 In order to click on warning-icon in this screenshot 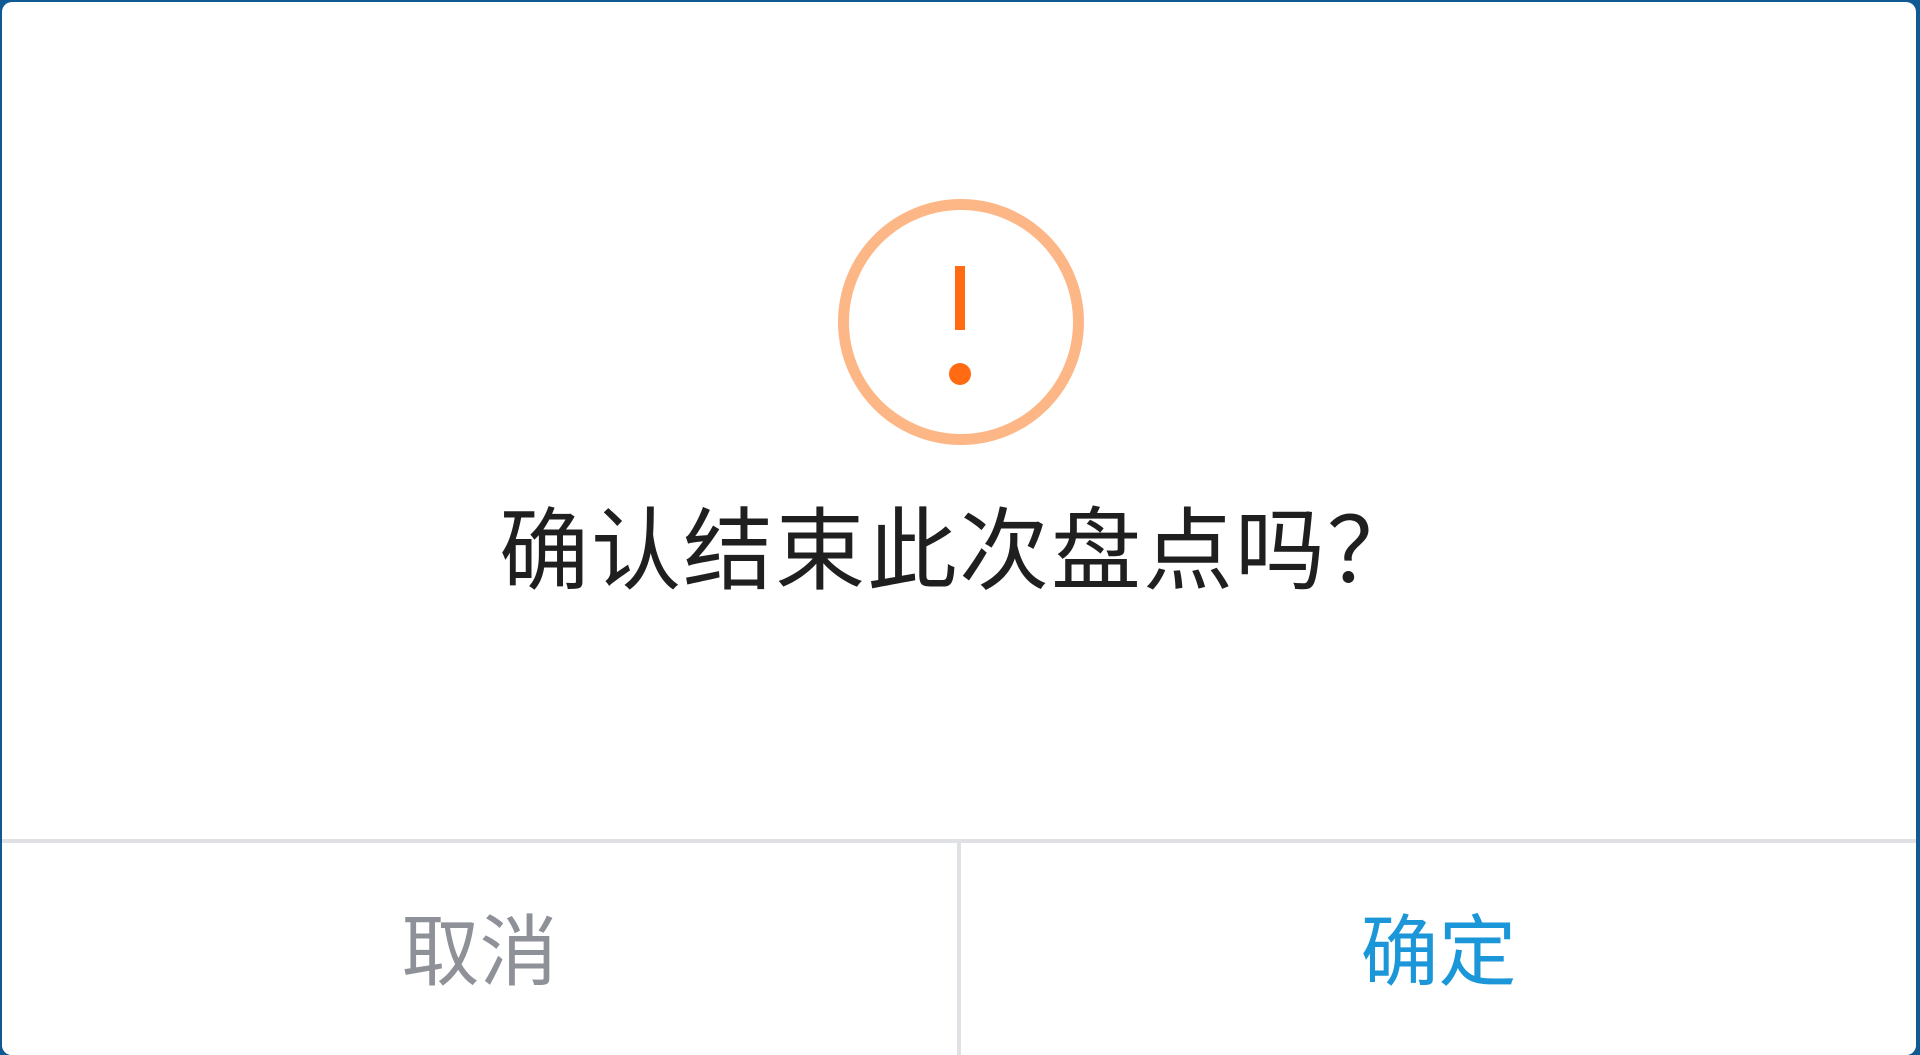, I will do `click(961, 322)`.